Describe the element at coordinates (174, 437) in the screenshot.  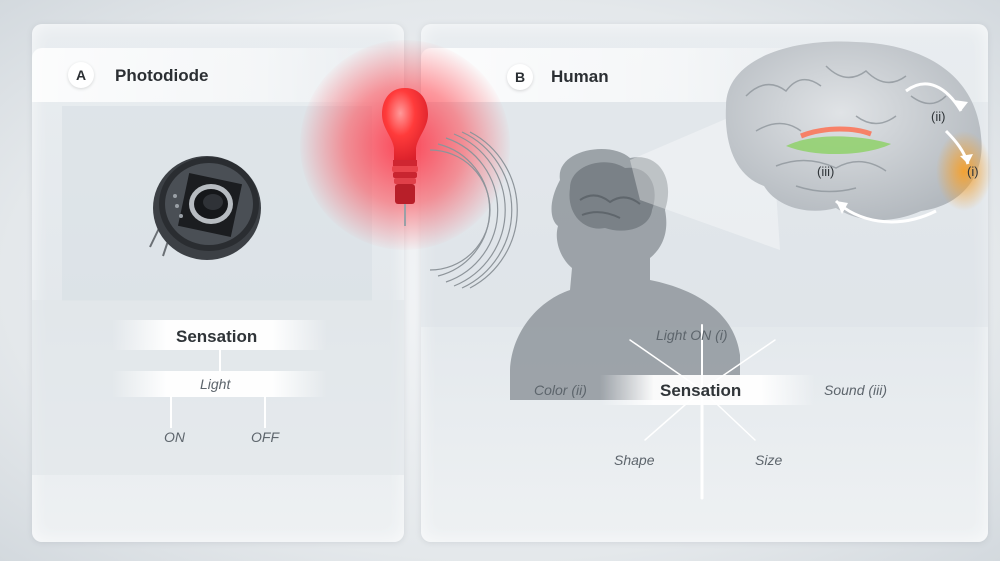
I see `on-label: ON` at that location.